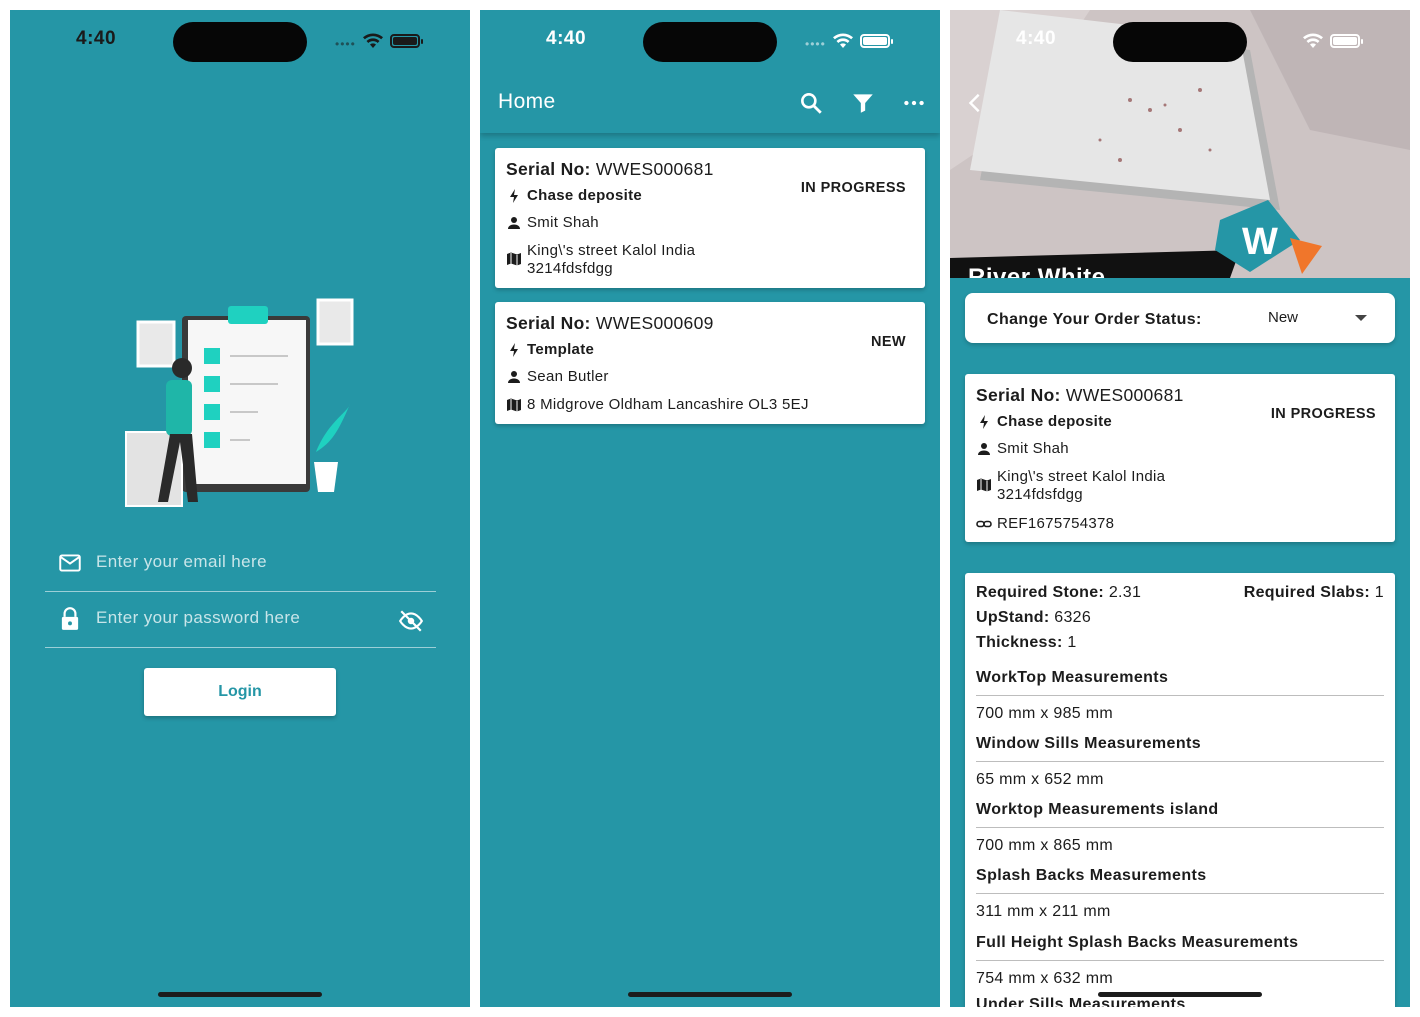 This screenshot has height=1017, width=1420. What do you see at coordinates (1044, 845) in the screenshot?
I see `measurement-value: 700 mm x 865 mm` at bounding box center [1044, 845].